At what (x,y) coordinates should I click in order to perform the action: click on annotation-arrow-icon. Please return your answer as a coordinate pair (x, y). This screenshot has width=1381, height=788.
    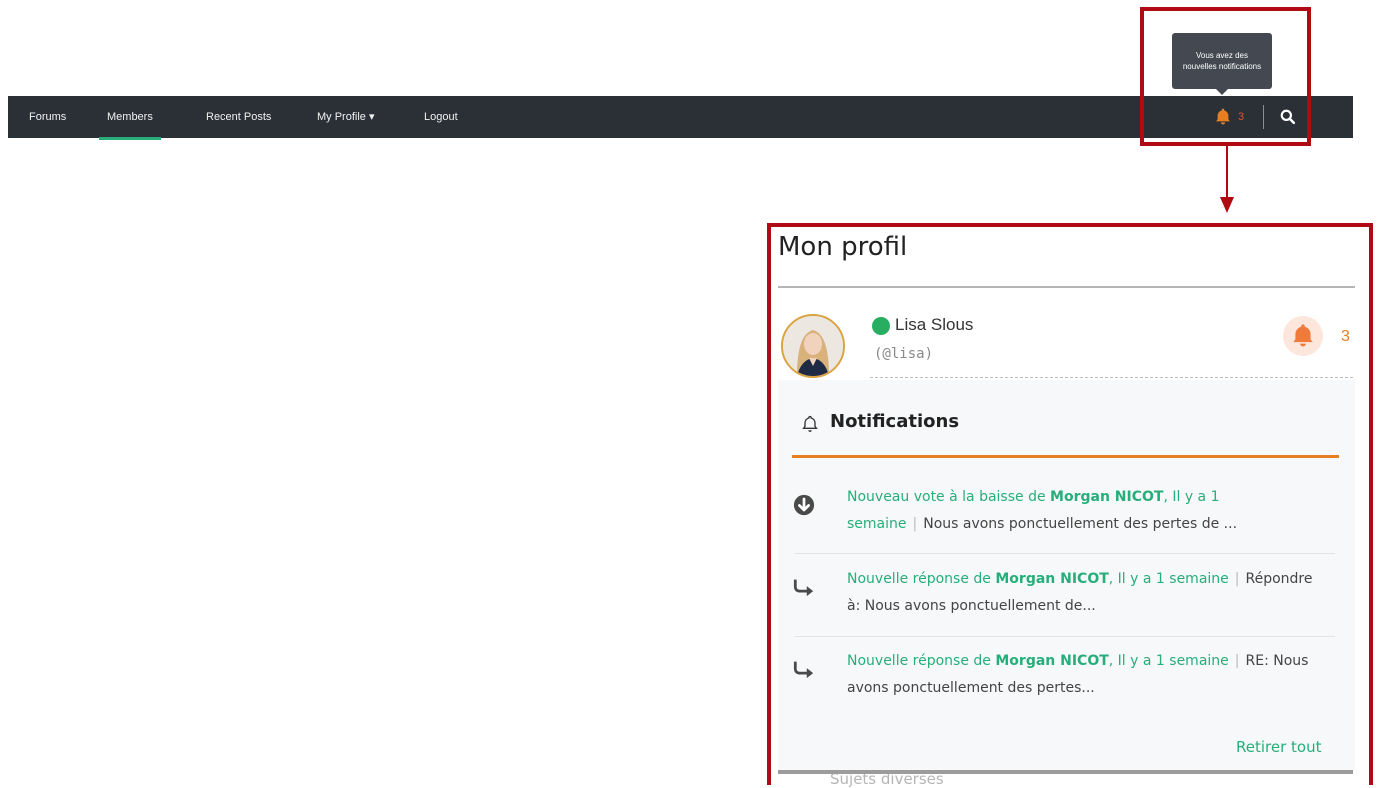
    Looking at the image, I should click on (1227, 179).